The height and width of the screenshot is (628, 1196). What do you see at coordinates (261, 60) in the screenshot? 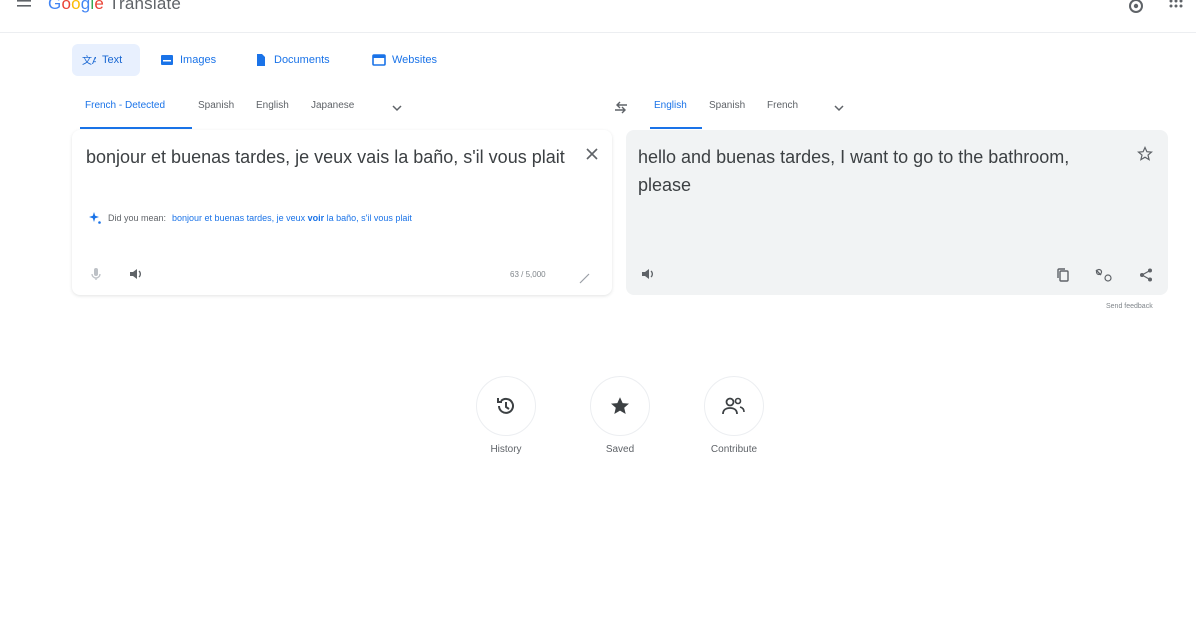
I see `document-icon` at bounding box center [261, 60].